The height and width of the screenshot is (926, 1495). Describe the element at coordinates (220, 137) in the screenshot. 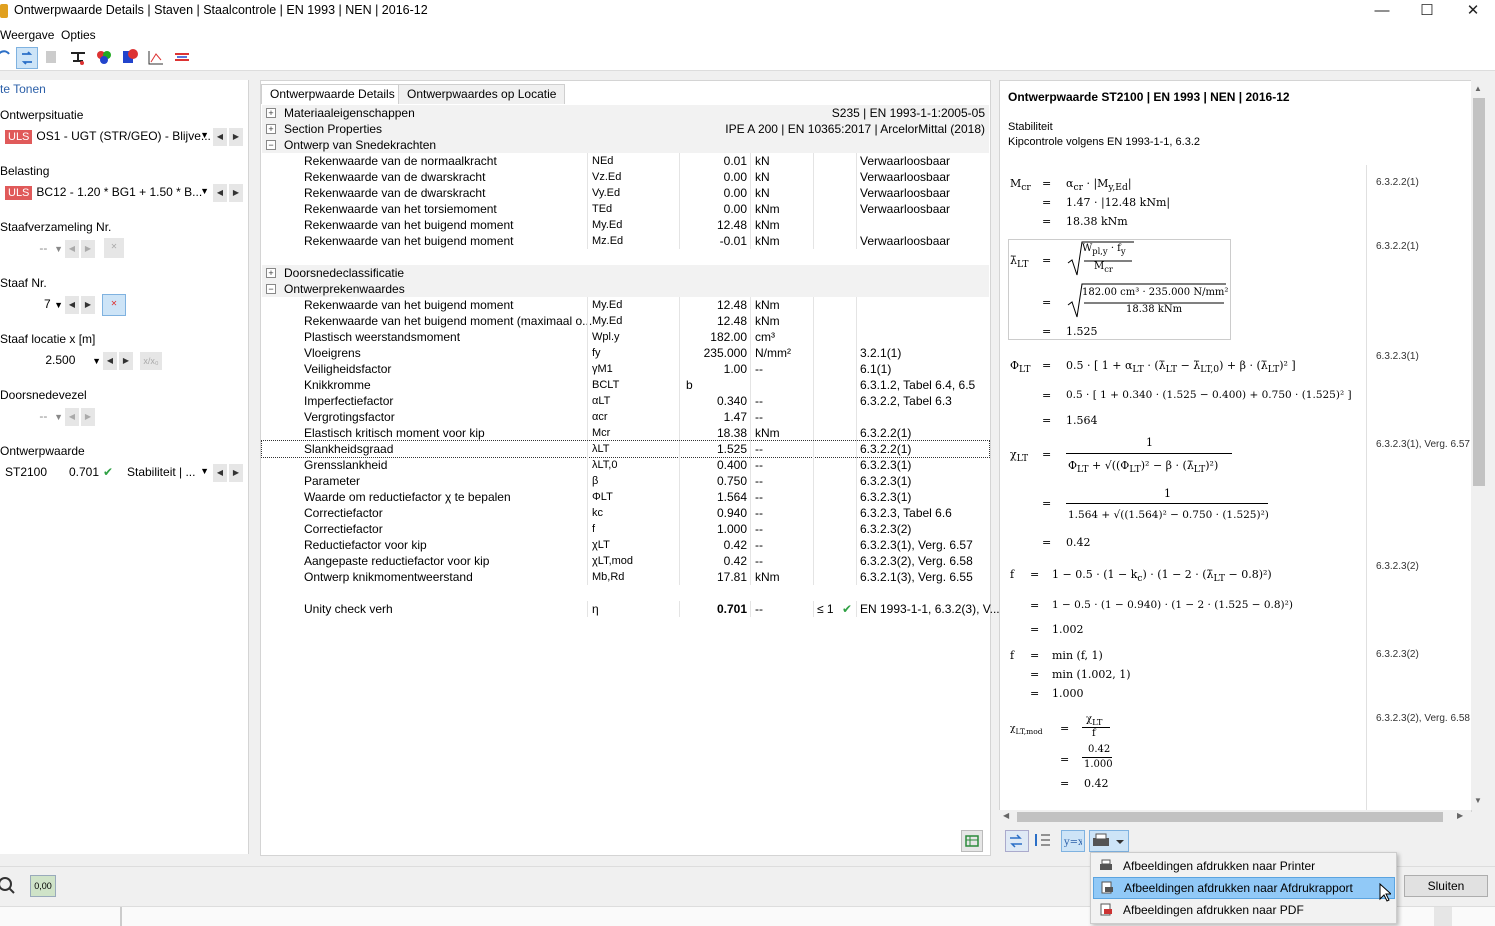

I see `prev-situatie-button: ◀` at that location.